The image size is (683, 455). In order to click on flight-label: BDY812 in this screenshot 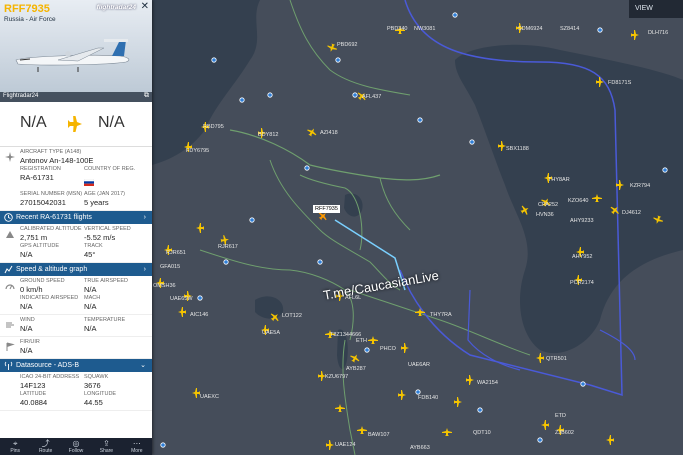, I will do `click(268, 135)`.